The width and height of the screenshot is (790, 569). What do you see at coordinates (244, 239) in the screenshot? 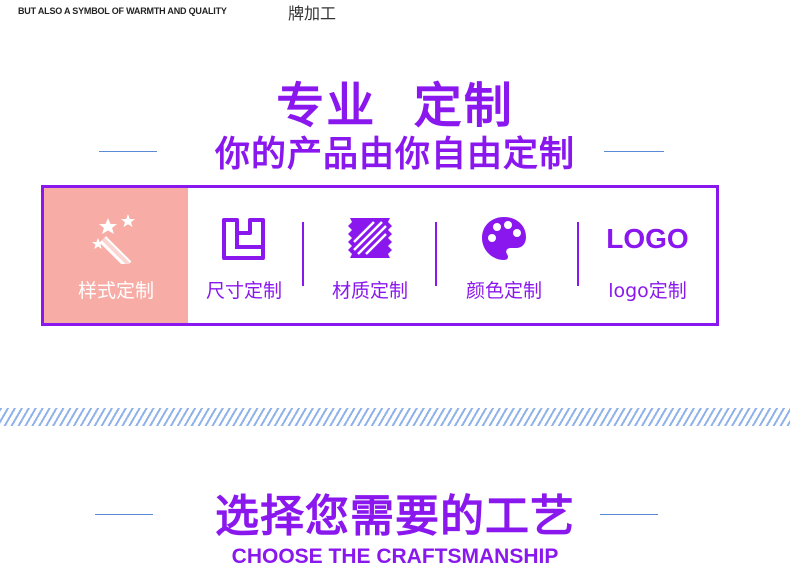
I see `size-icon` at bounding box center [244, 239].